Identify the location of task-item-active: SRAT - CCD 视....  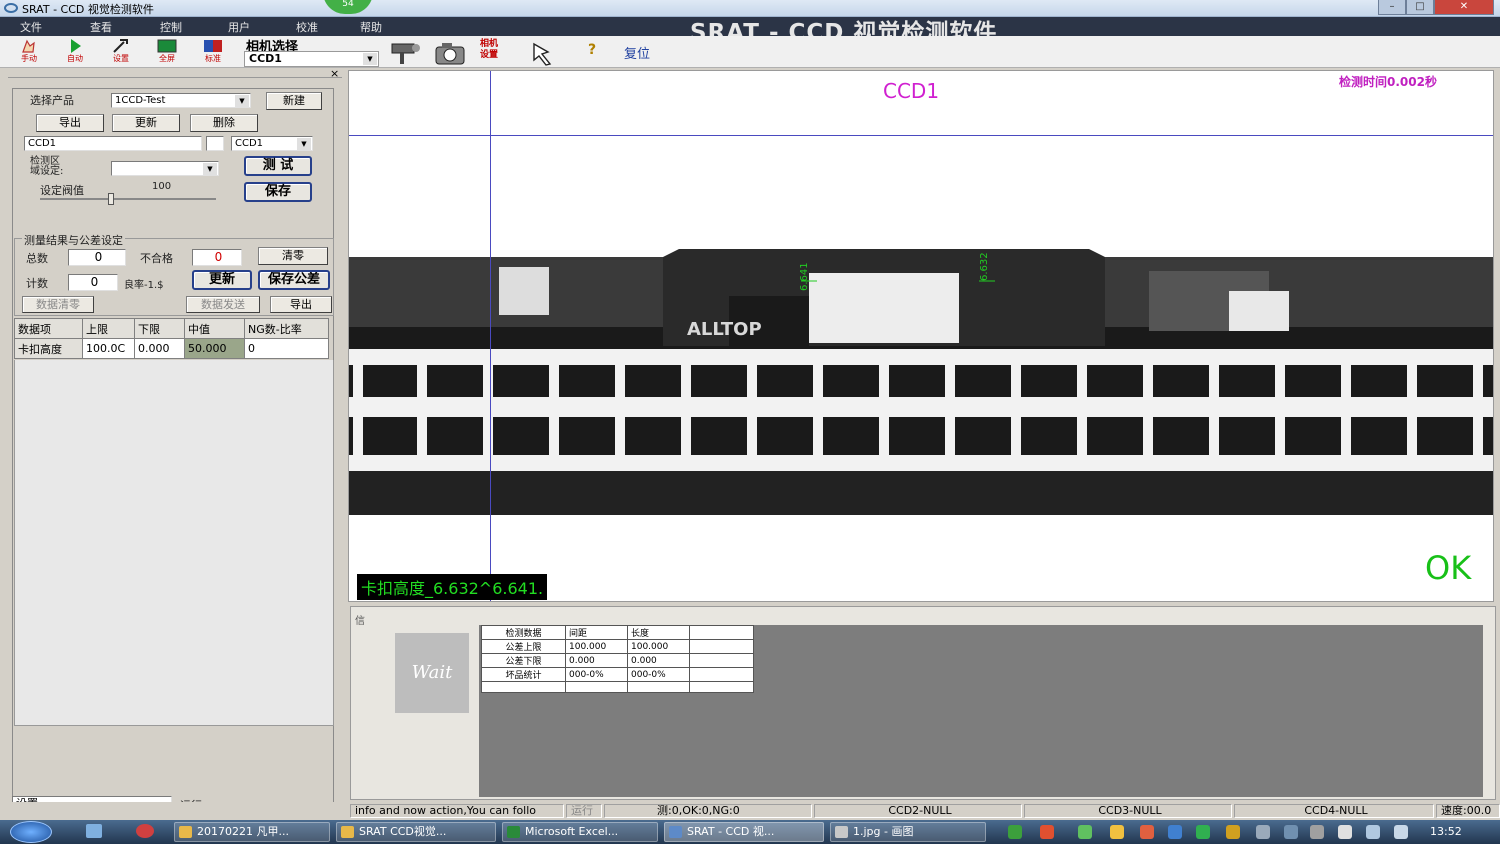
(744, 832).